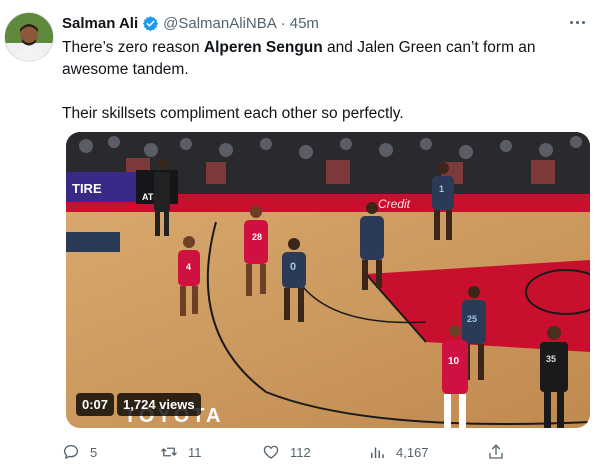  What do you see at coordinates (257, 237) in the screenshot?
I see `svg-text: 28` at bounding box center [257, 237].